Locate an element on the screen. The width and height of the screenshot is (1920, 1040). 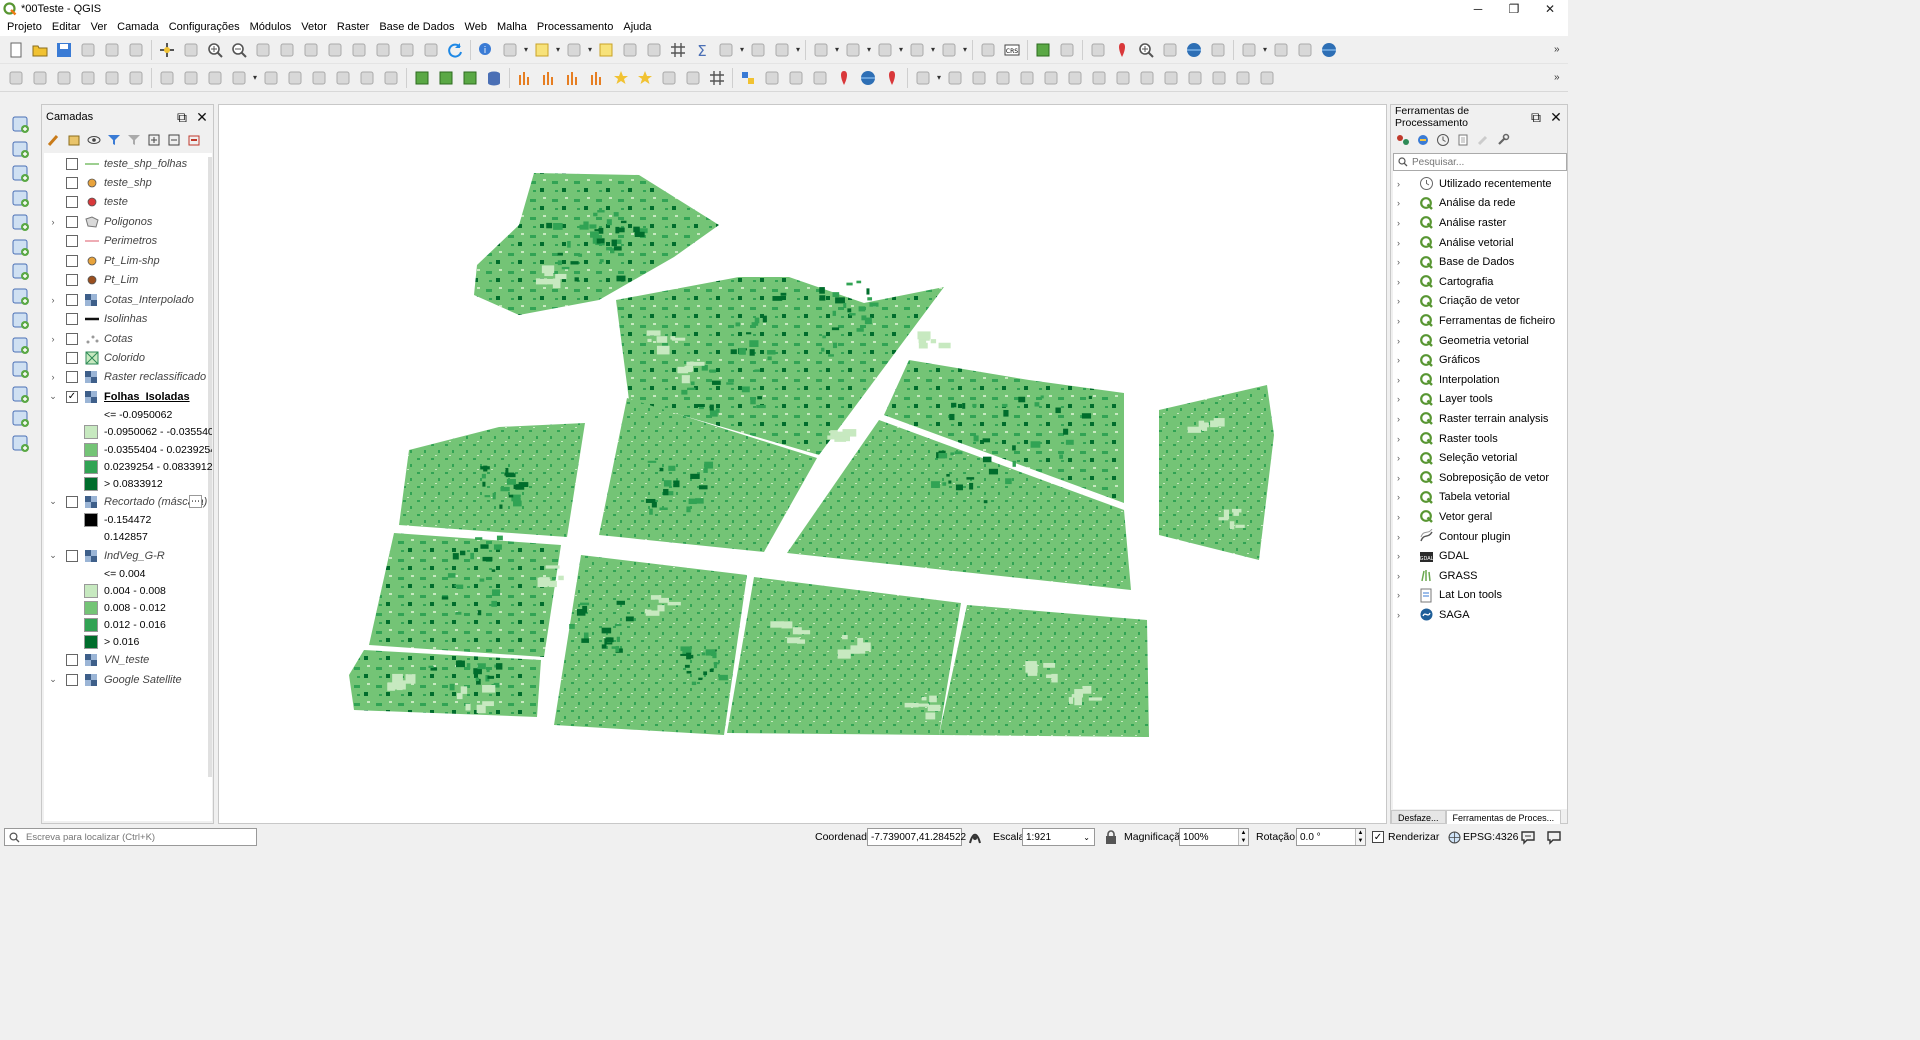
processing-group-item: › Utilizado recentemente is located at coordinates (1480, 184).